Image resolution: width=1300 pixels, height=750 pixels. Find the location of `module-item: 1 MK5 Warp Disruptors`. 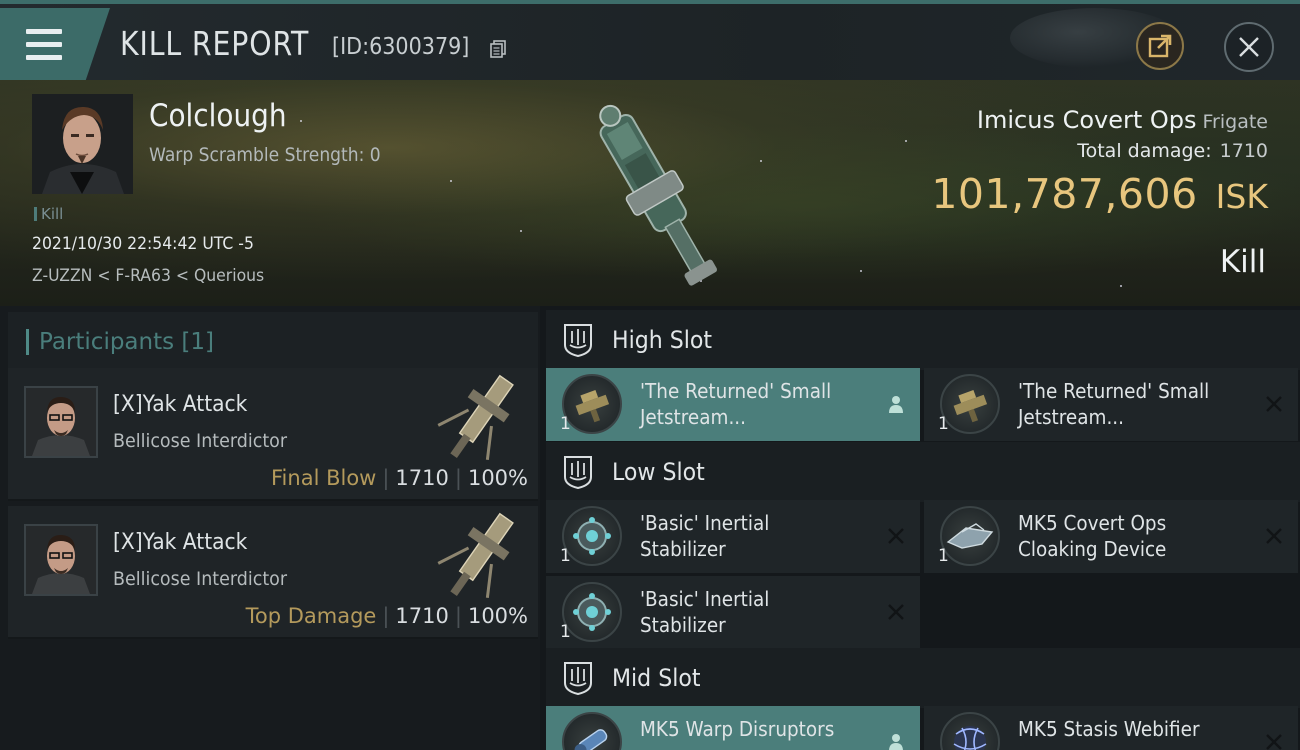

module-item: 1 MK5 Warp Disruptors is located at coordinates (733, 728).